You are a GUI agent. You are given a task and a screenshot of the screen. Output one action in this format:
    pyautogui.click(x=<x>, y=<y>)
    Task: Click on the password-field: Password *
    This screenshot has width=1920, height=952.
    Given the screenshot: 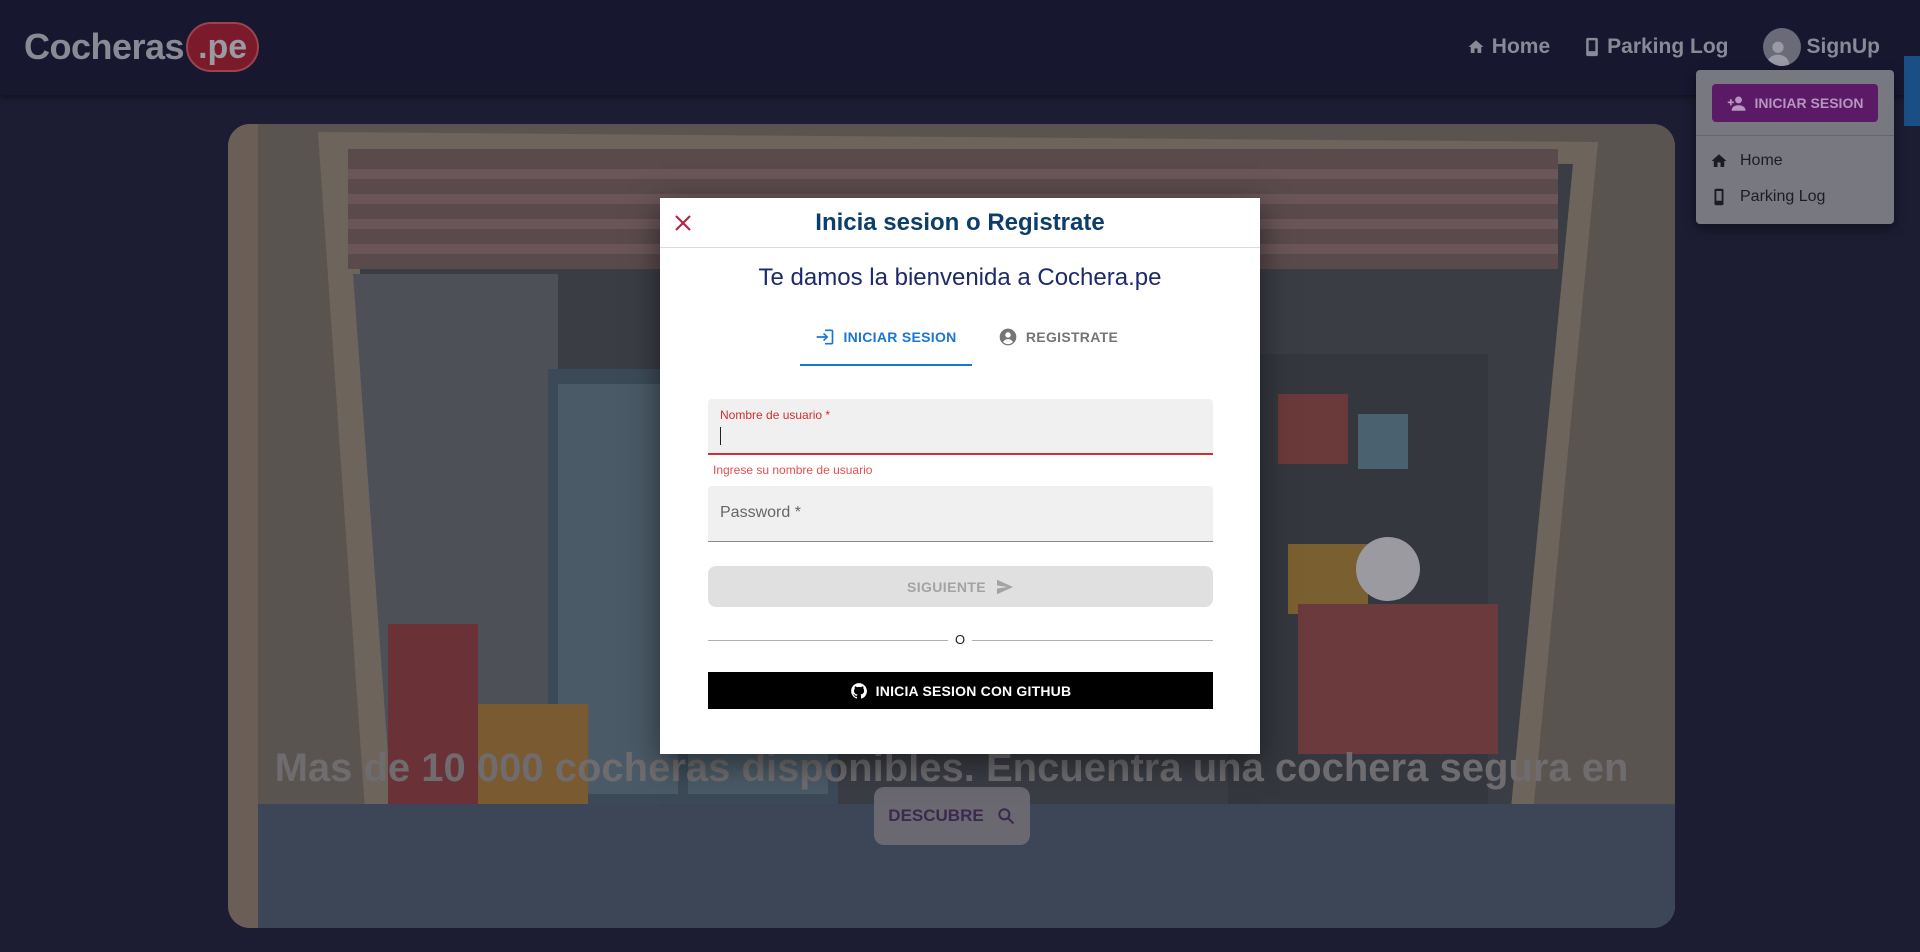 What is the action you would take?
    pyautogui.click(x=960, y=514)
    